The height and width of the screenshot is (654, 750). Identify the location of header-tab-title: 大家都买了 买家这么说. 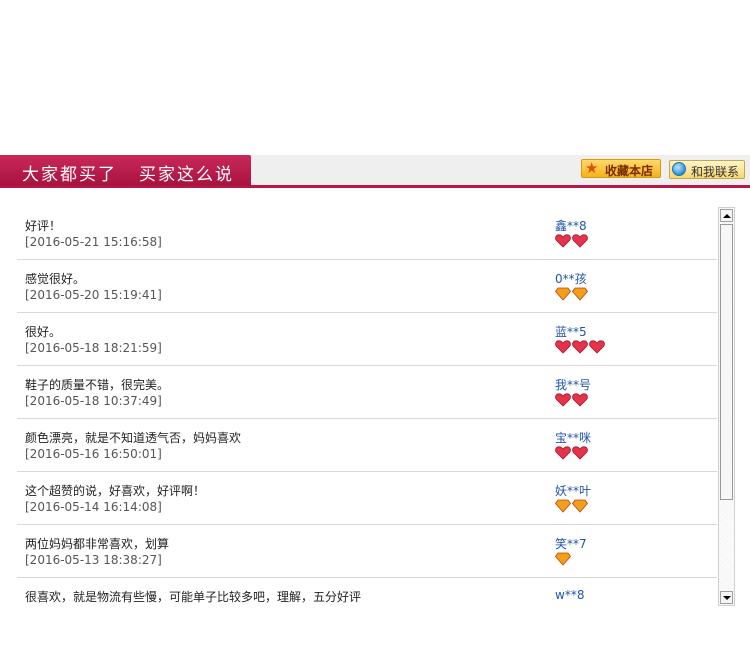
(128, 172).